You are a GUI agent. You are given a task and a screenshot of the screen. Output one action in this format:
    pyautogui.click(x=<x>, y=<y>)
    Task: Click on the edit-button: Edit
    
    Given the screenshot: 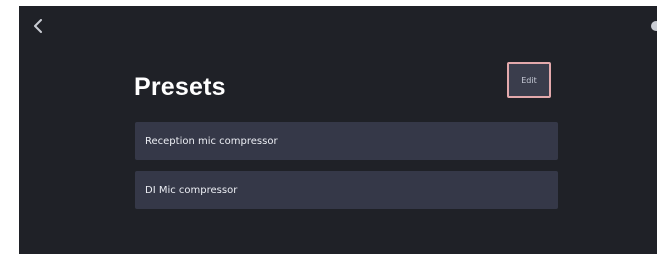 What is the action you would take?
    pyautogui.click(x=529, y=80)
    